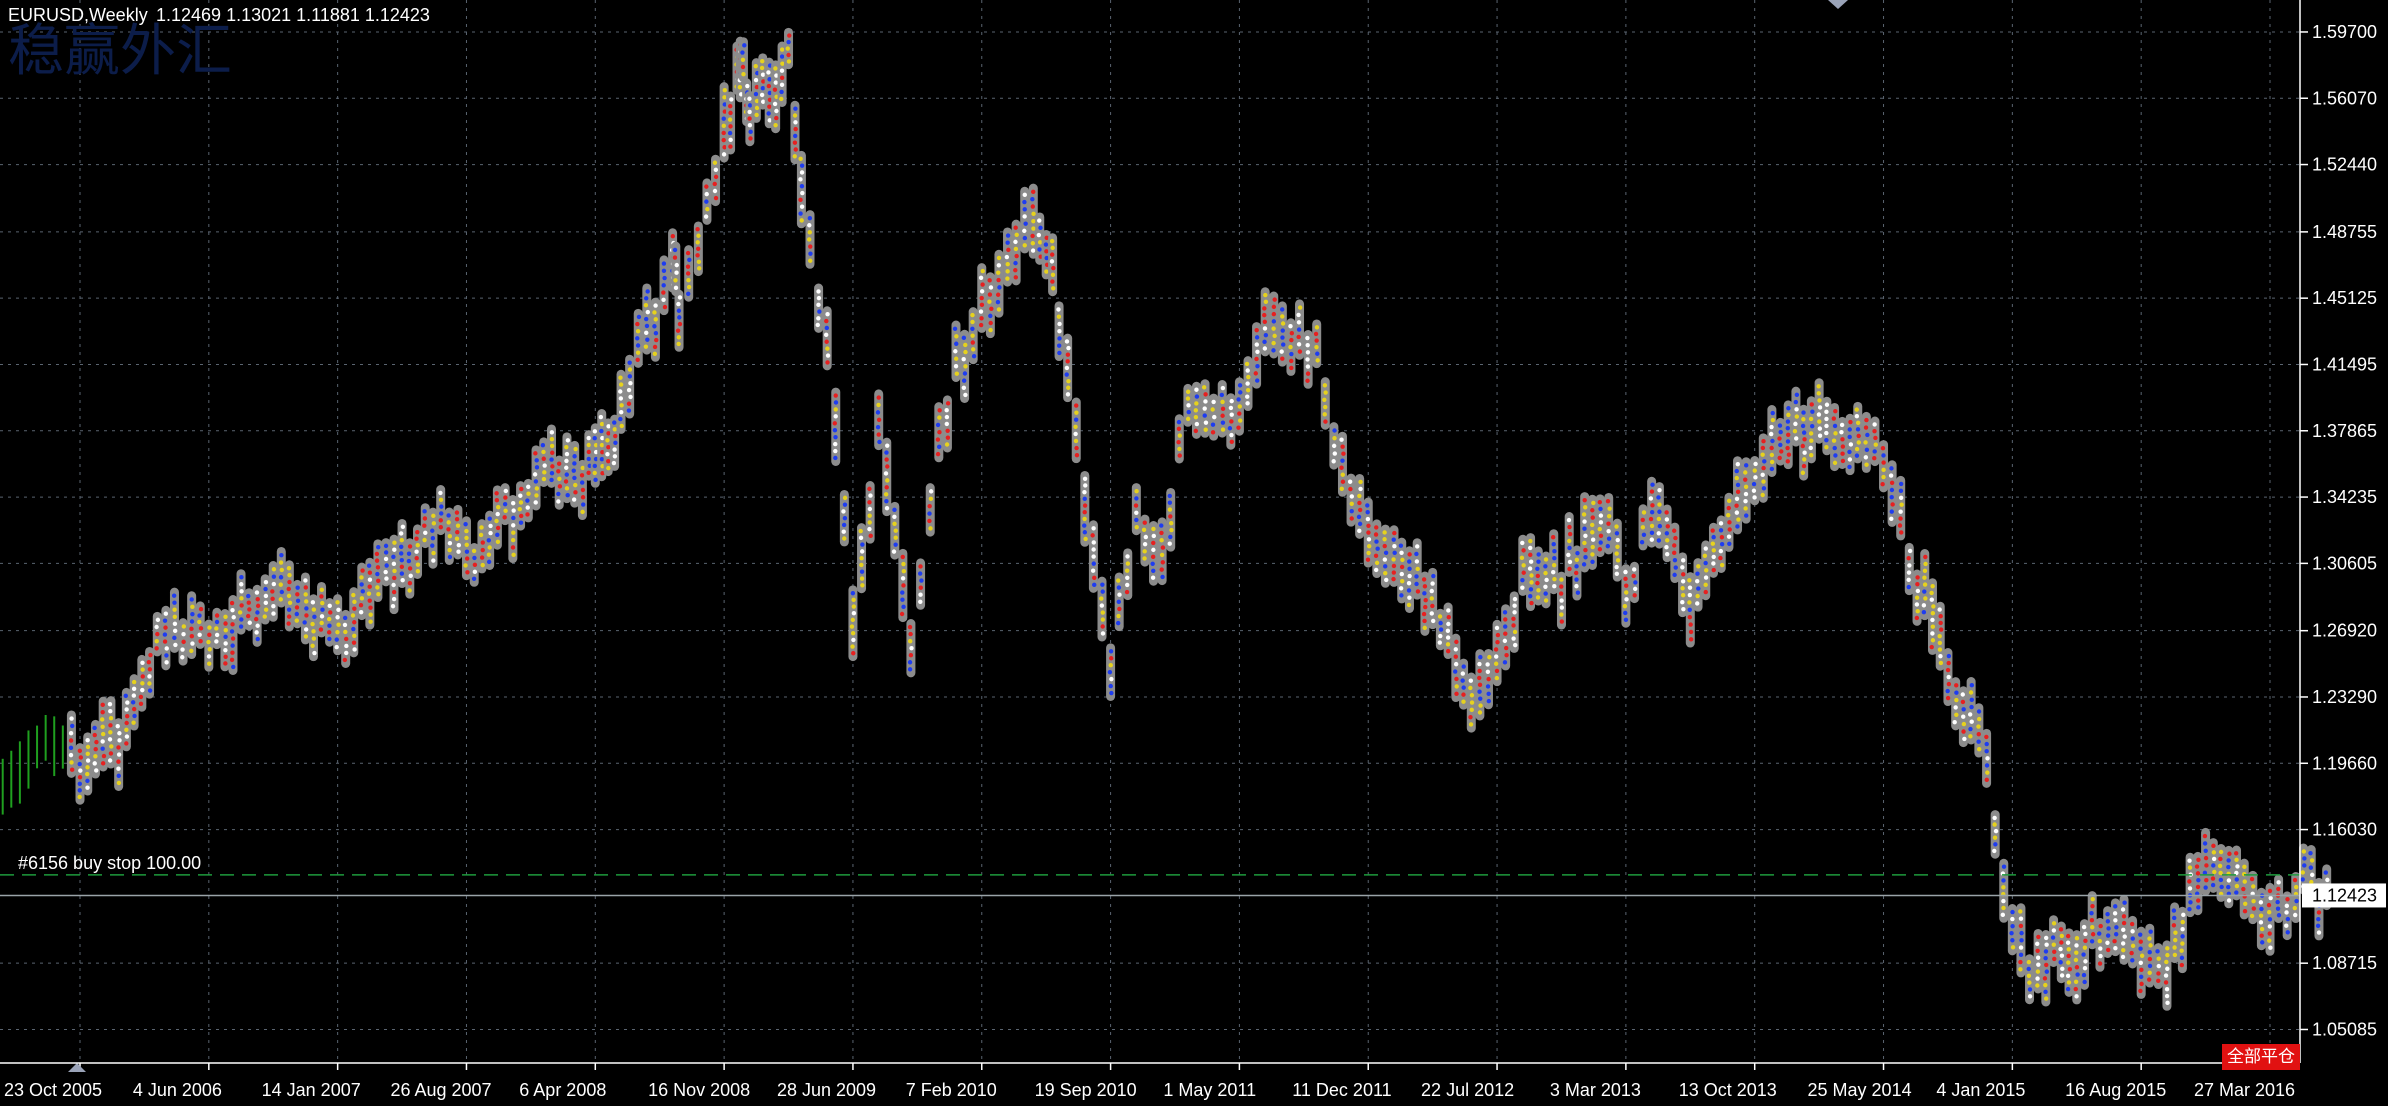 This screenshot has width=2388, height=1106. What do you see at coordinates (2261, 1057) in the screenshot?
I see `close-all-button: 全部平仓` at bounding box center [2261, 1057].